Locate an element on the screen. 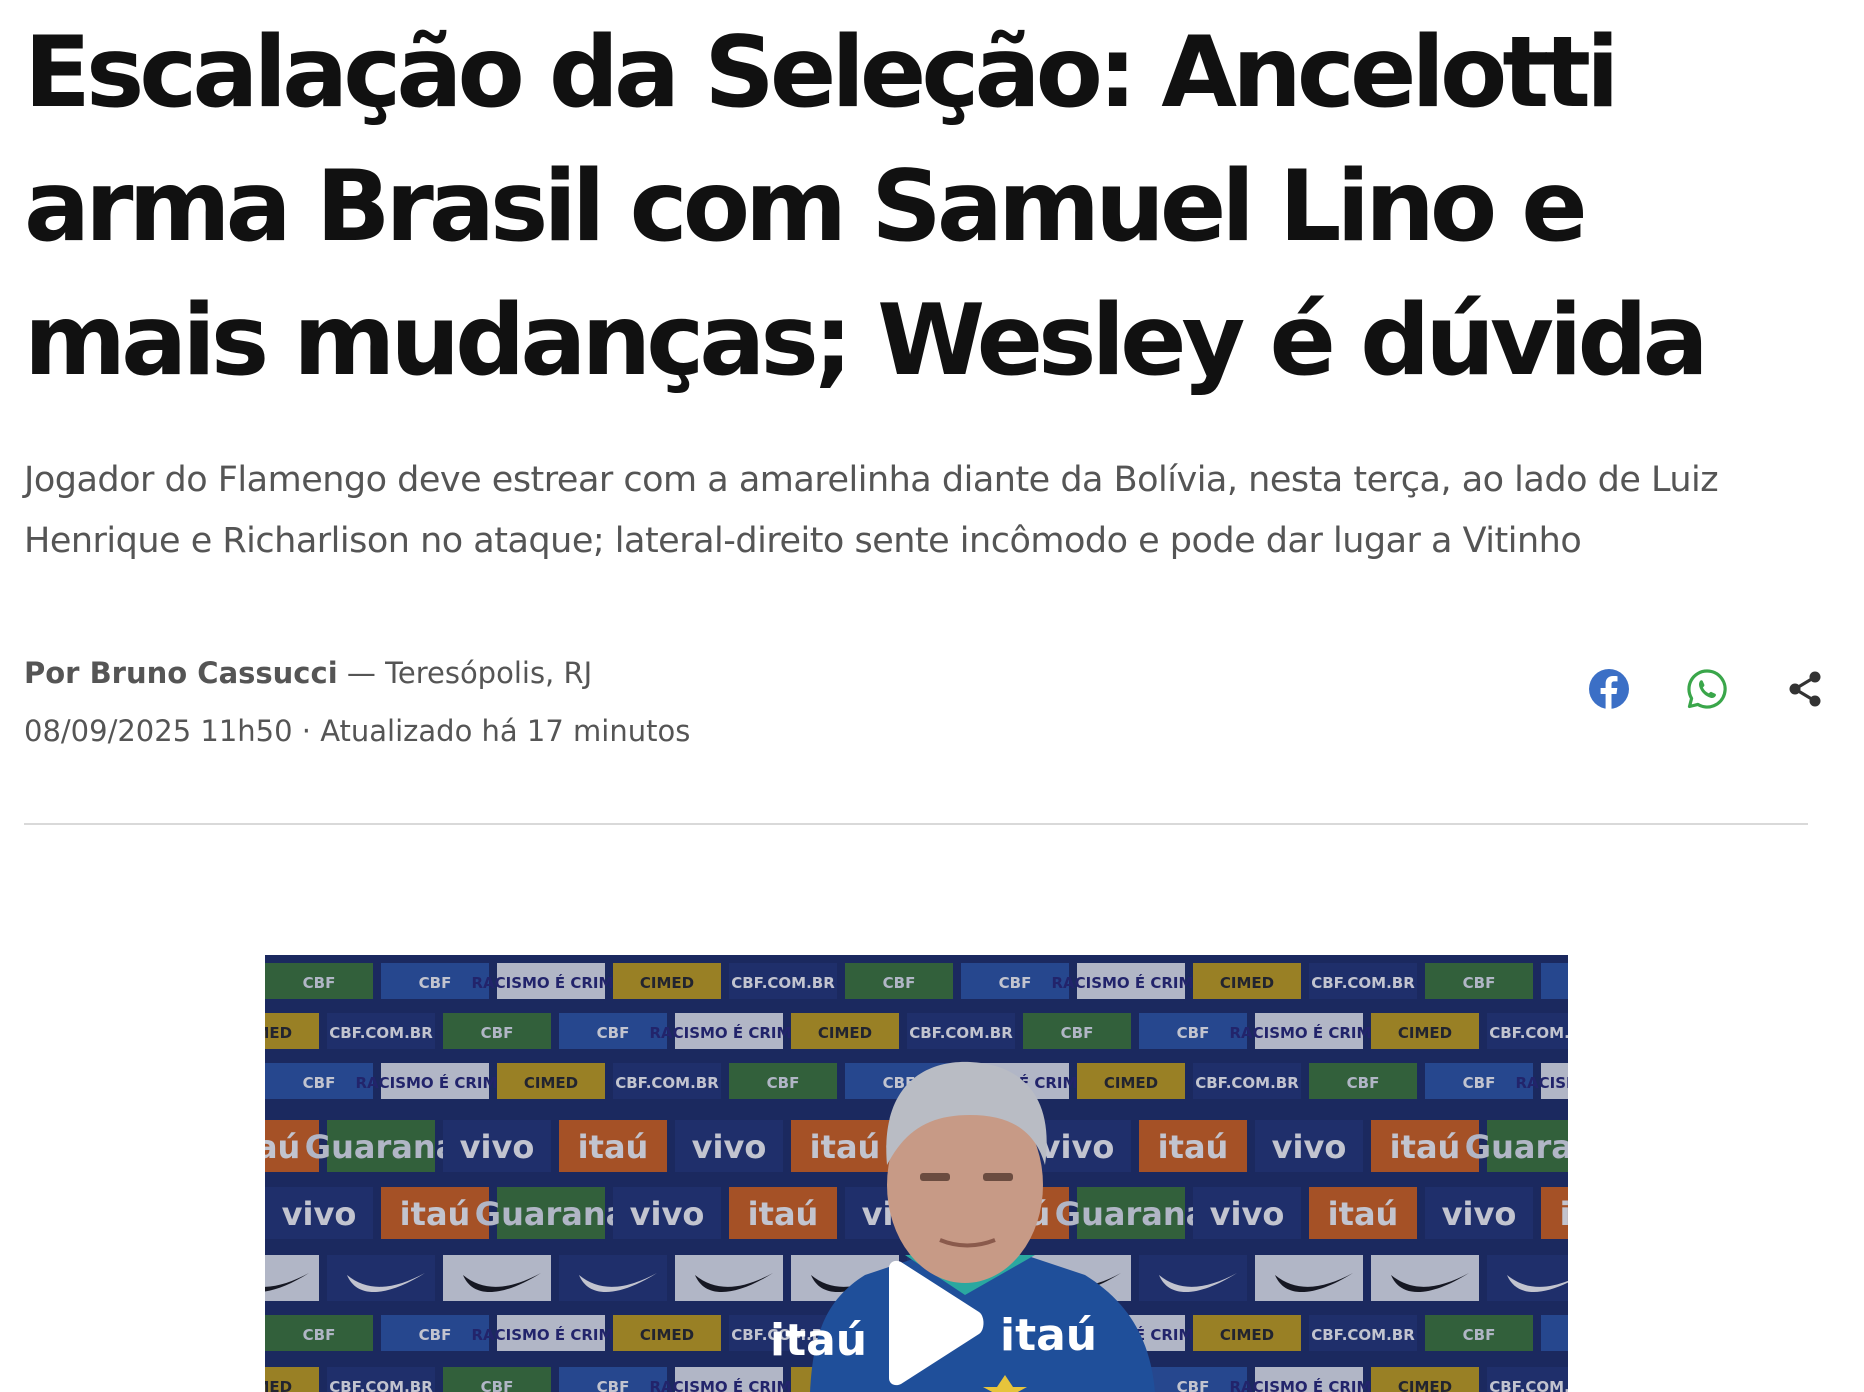 The image size is (1864, 1392). facebook-icon is located at coordinates (1609, 689).